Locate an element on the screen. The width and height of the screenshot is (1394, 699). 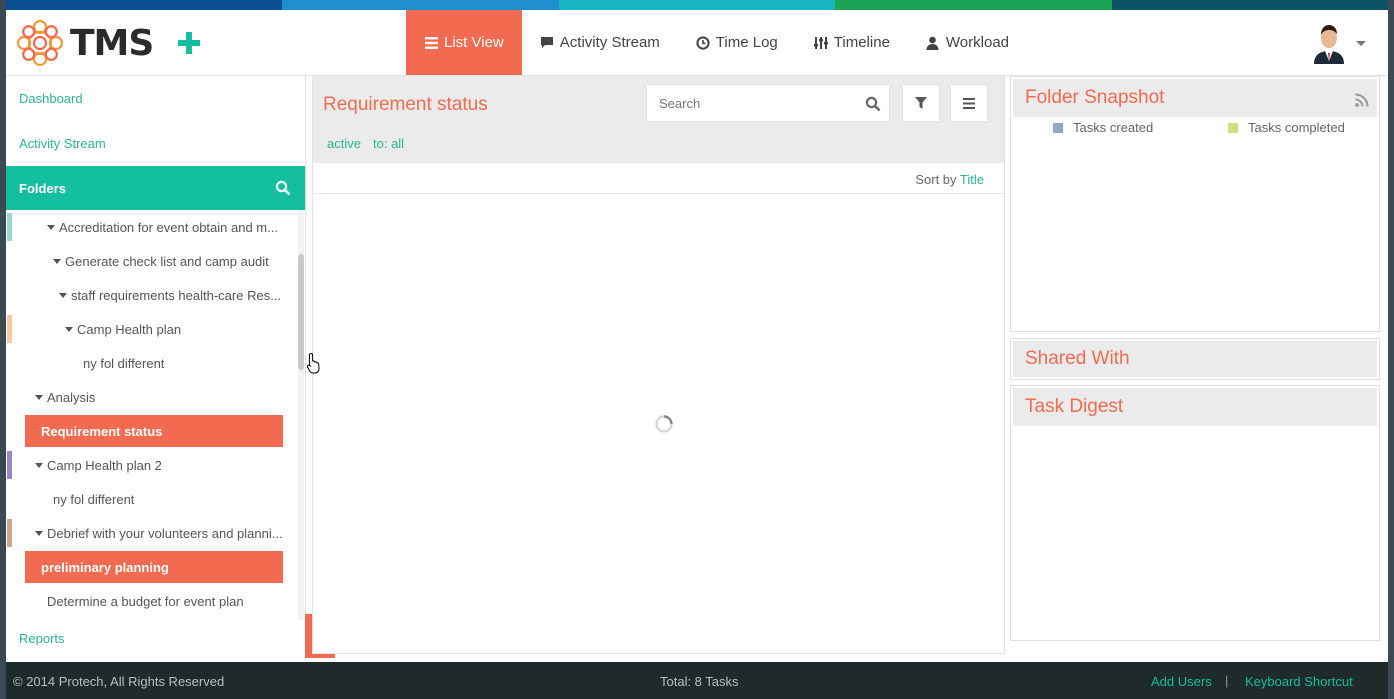
folder-item-selected: Requirement status is located at coordinates (154, 431).